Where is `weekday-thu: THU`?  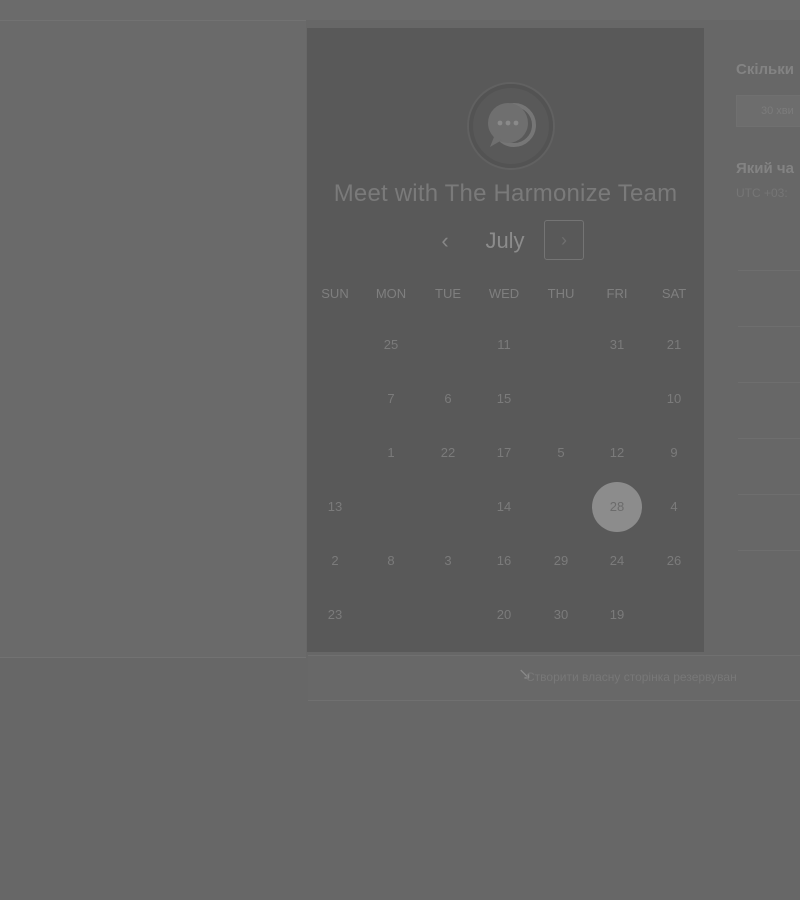 weekday-thu: THU is located at coordinates (561, 293).